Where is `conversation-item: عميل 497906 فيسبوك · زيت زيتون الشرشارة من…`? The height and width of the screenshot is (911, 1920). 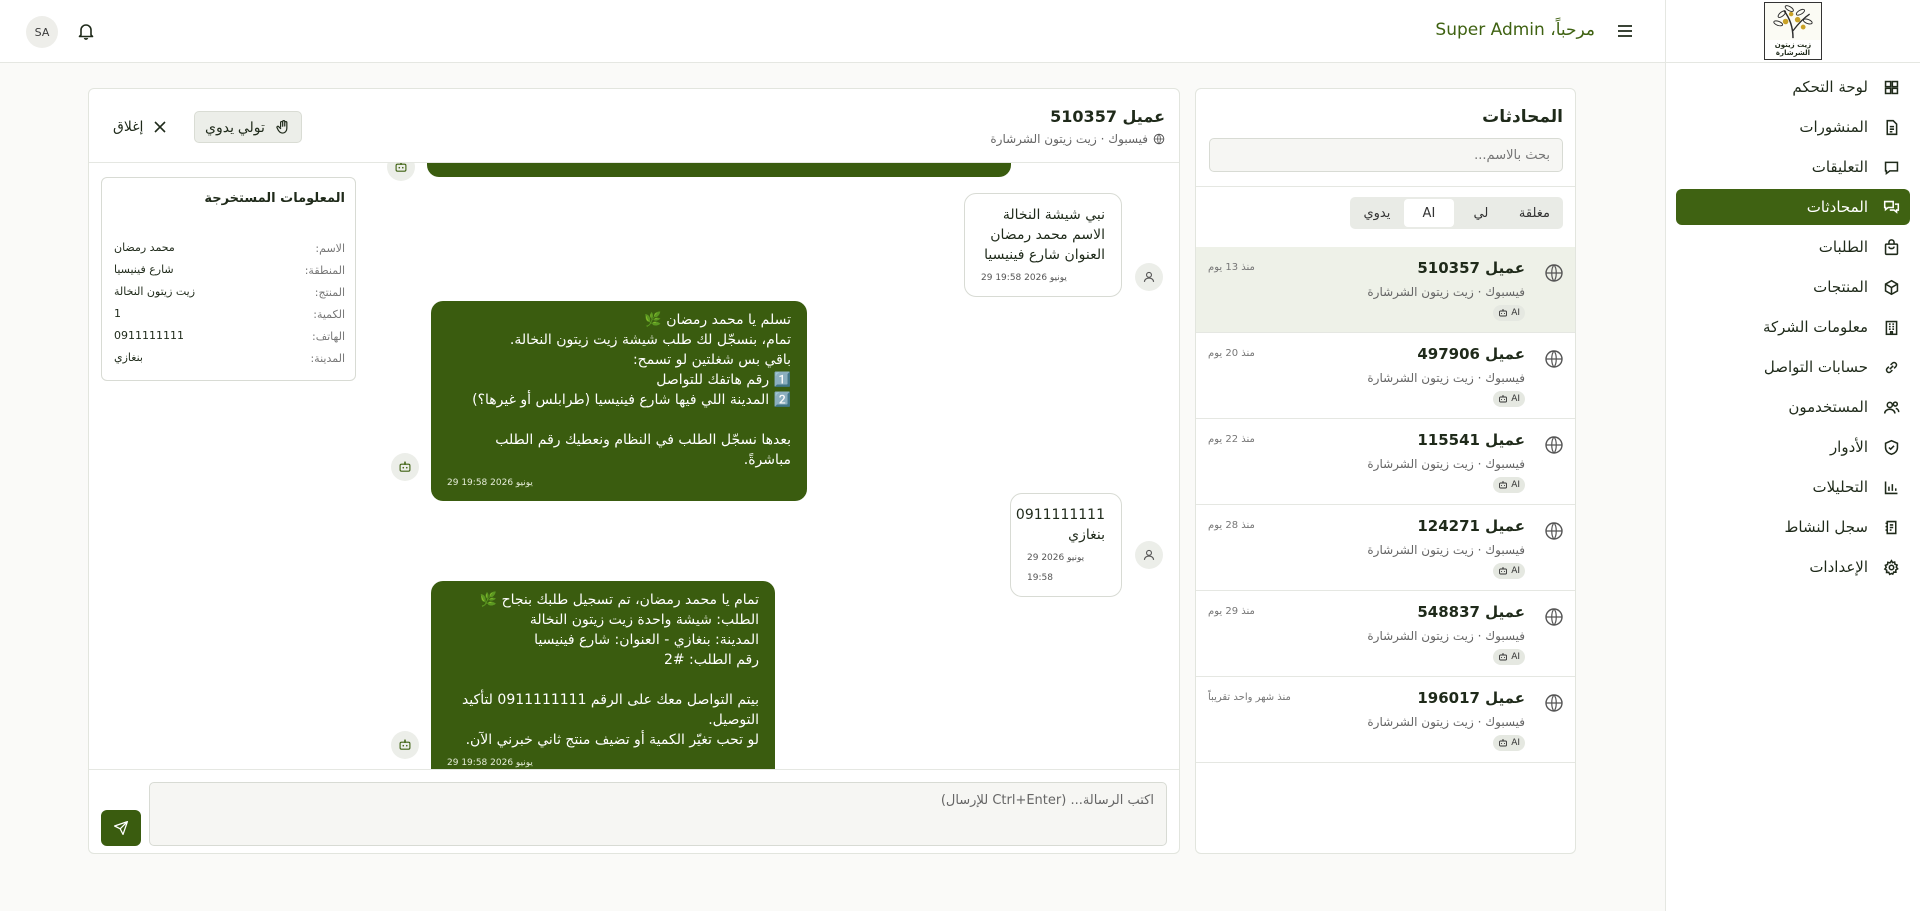 conversation-item: عميل 497906 فيسبوك · زيت زيتون الشرشارة من… is located at coordinates (1385, 376).